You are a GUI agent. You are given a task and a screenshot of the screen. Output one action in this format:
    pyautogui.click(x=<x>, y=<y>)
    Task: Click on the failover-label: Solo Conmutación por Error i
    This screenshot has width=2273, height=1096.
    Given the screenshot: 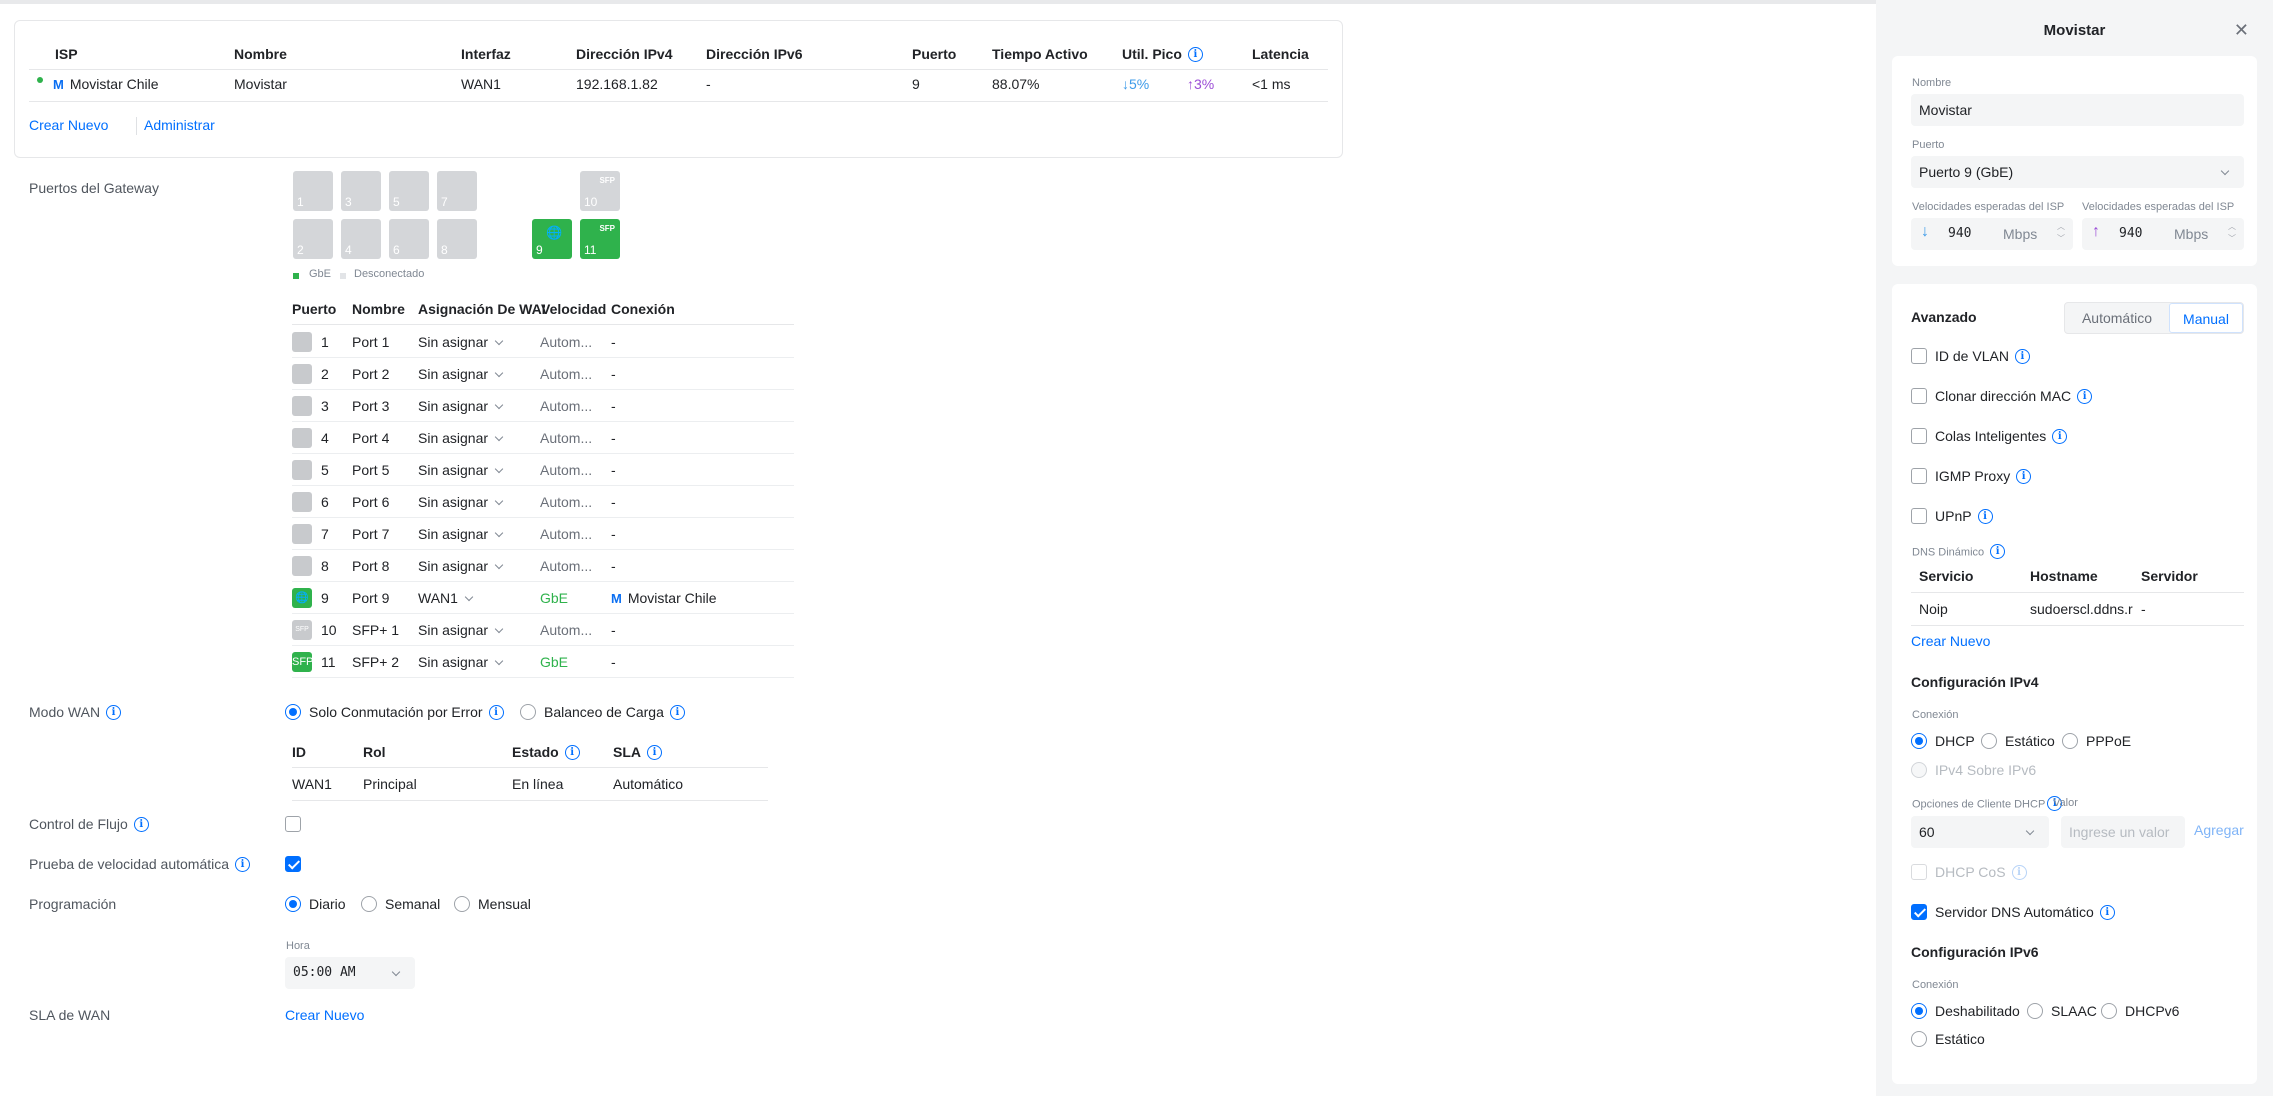 What is the action you would take?
    pyautogui.click(x=406, y=712)
    